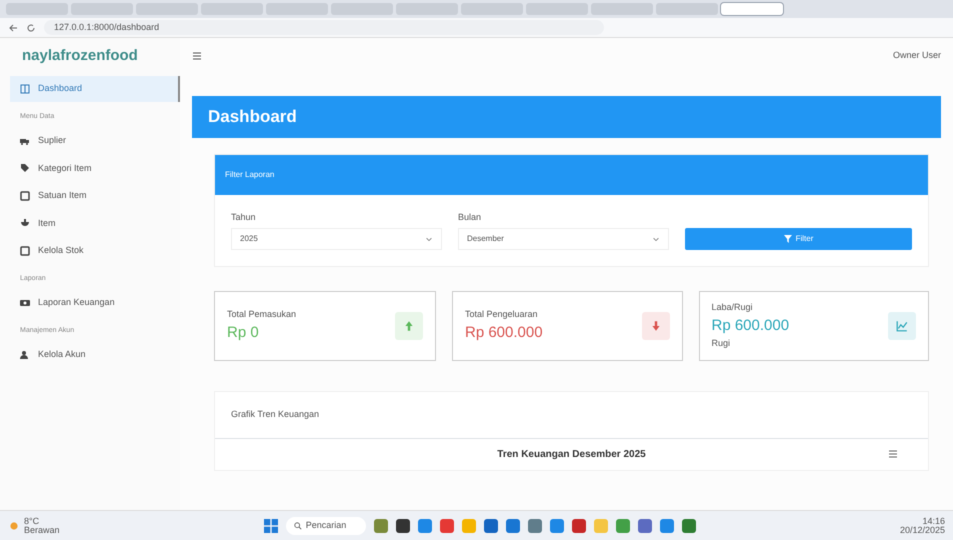 The height and width of the screenshot is (540, 953). Describe the element at coordinates (25, 303) in the screenshot. I see `money-icon` at that location.